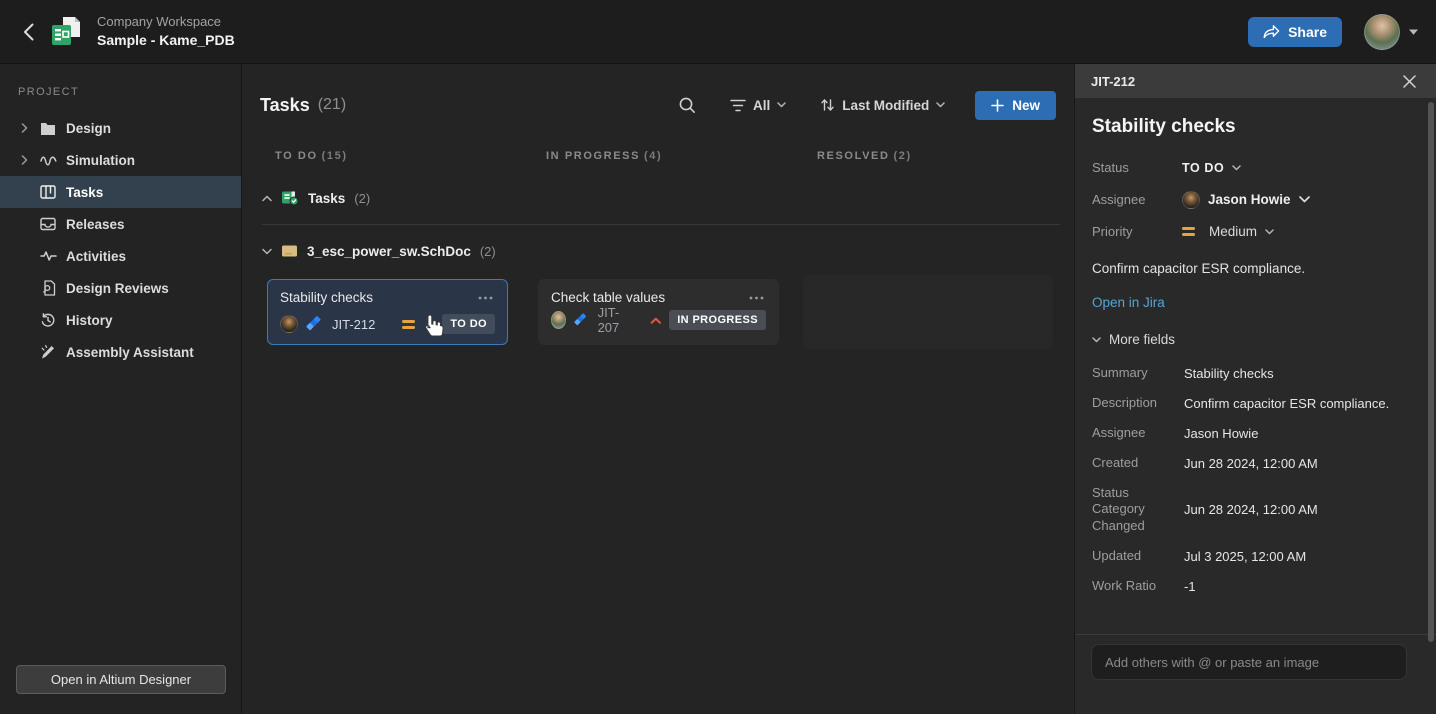 This screenshot has height=714, width=1436. Describe the element at coordinates (387, 312) in the screenshot. I see `task-card-stability-checks: Stability checks JIT-212 TO DO` at that location.